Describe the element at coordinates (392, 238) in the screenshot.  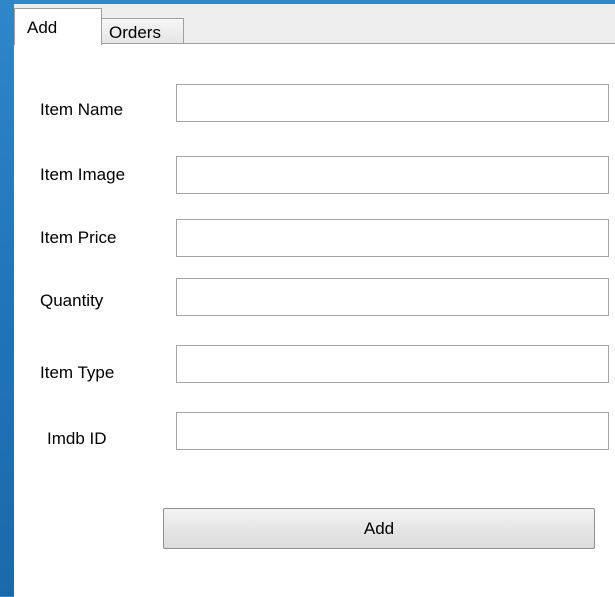
I see `item-price-input` at that location.